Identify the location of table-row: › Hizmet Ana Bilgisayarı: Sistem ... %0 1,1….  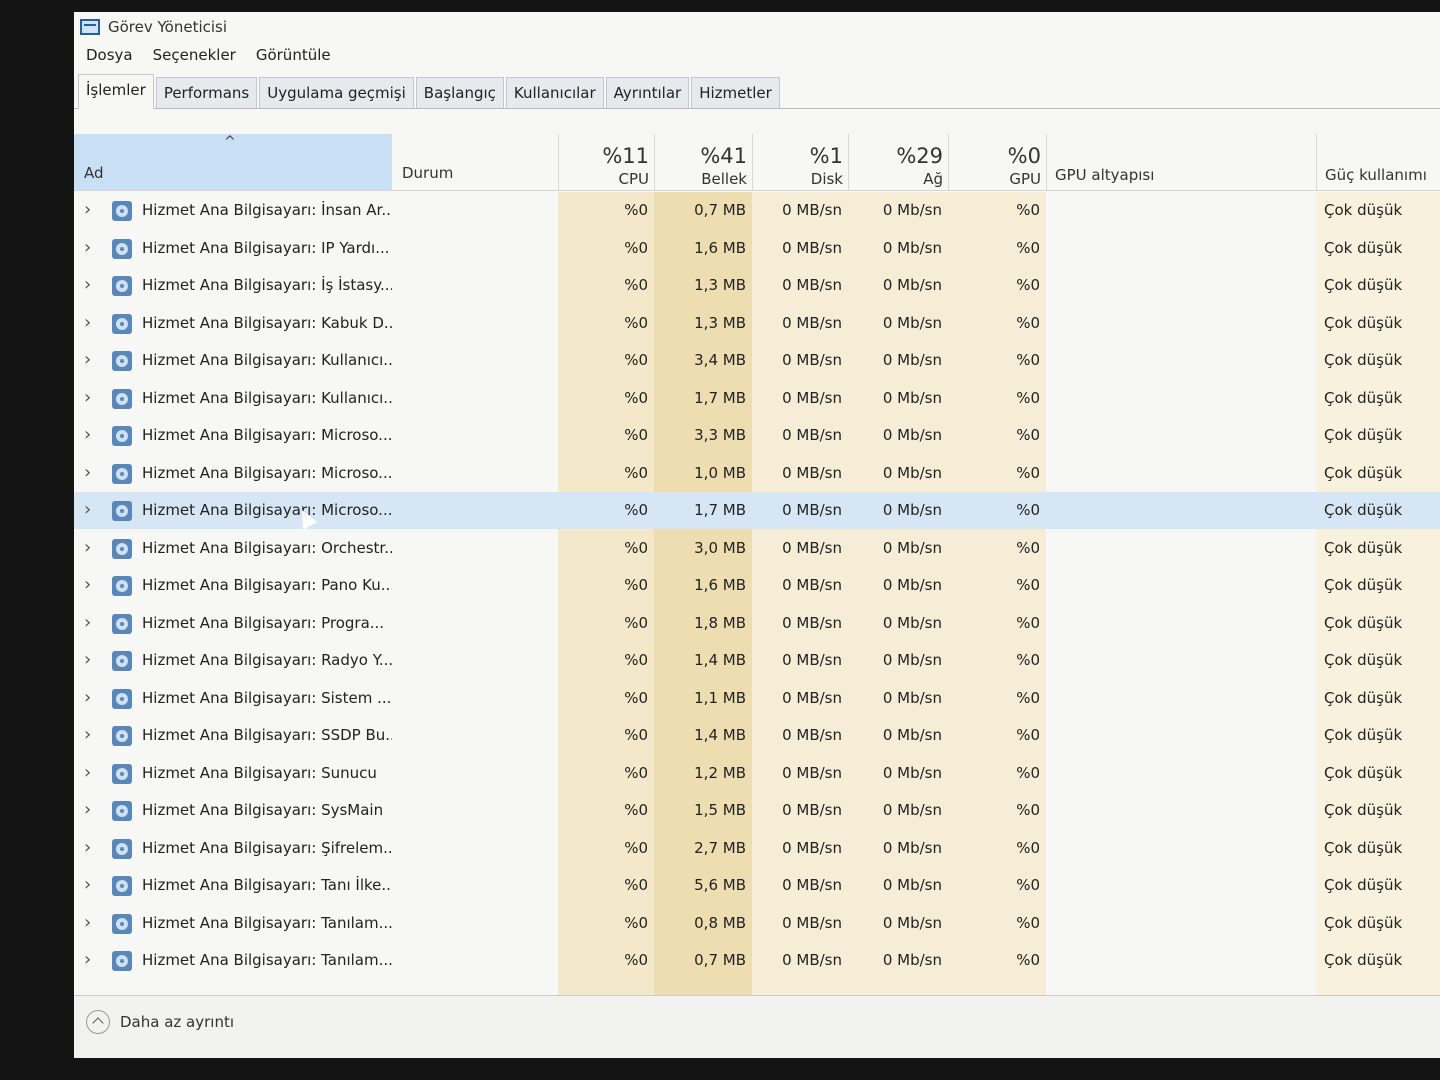
(757, 698).